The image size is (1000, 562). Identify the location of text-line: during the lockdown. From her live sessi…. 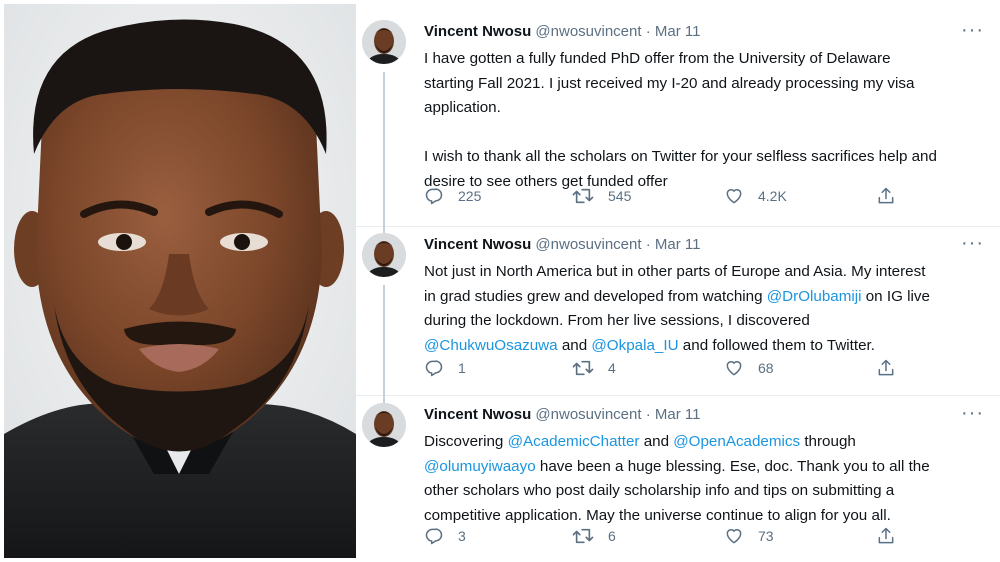
(617, 320).